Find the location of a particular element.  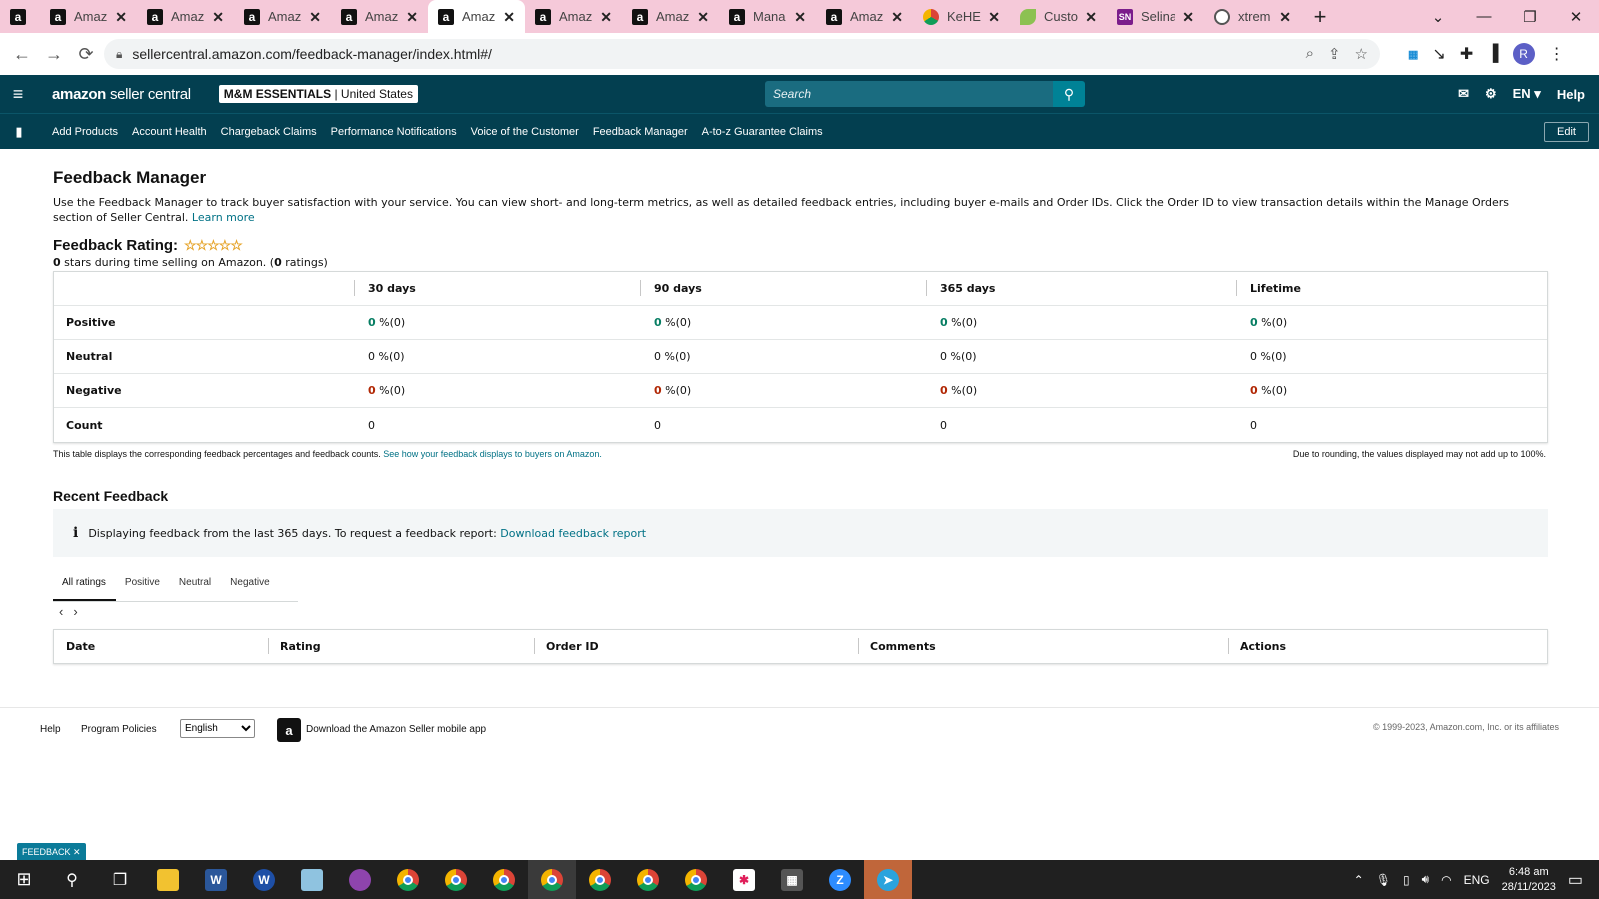

slack-icon: ✱ is located at coordinates (744, 879).